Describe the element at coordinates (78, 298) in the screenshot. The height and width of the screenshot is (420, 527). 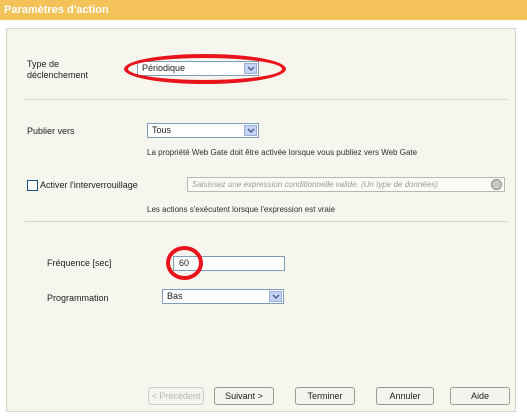
I see `schedule-label: Programmation` at that location.